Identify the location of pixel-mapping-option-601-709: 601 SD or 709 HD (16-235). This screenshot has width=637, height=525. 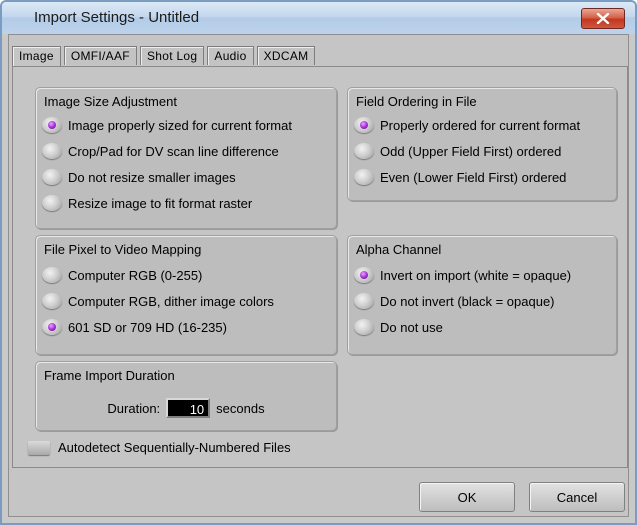
(134, 327).